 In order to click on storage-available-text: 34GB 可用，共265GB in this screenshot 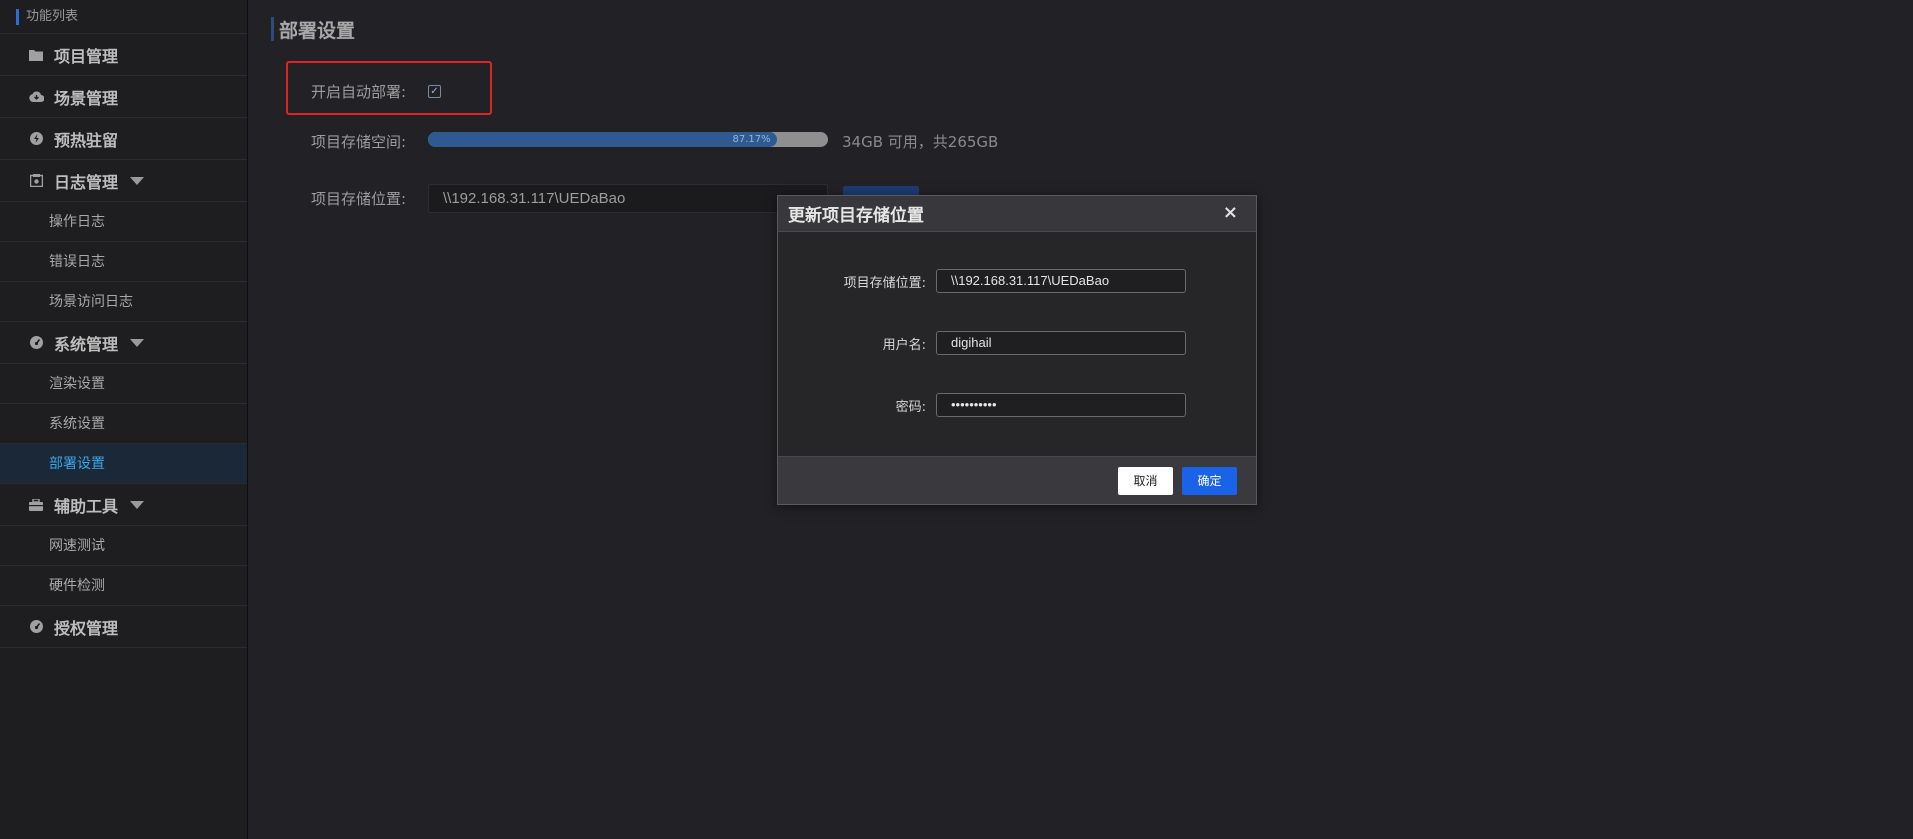, I will do `click(920, 142)`.